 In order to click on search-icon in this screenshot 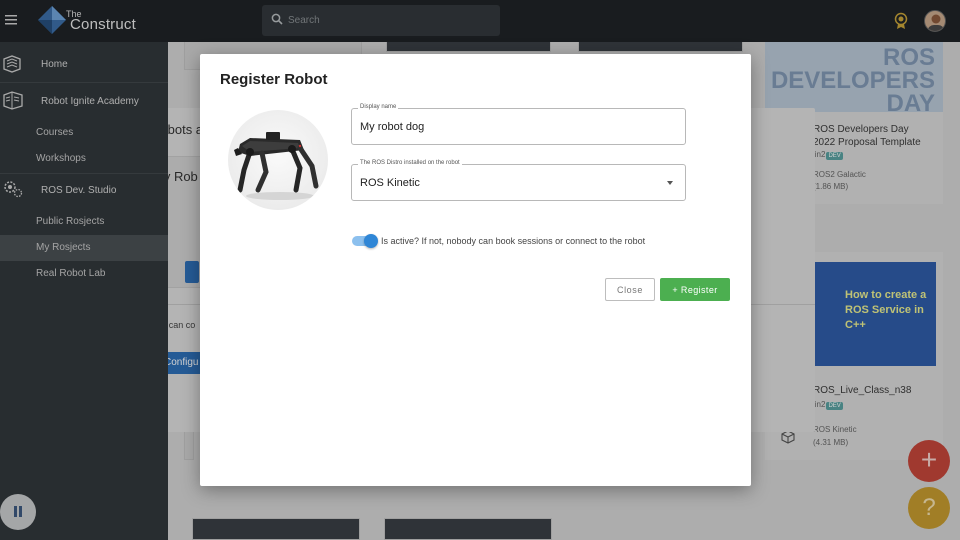, I will do `click(277, 19)`.